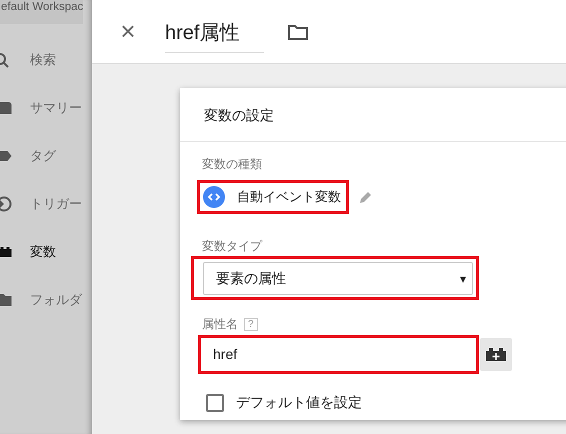 This screenshot has height=434, width=566. What do you see at coordinates (299, 403) in the screenshot?
I see `checkbox-label: デフォルト値を設定` at bounding box center [299, 403].